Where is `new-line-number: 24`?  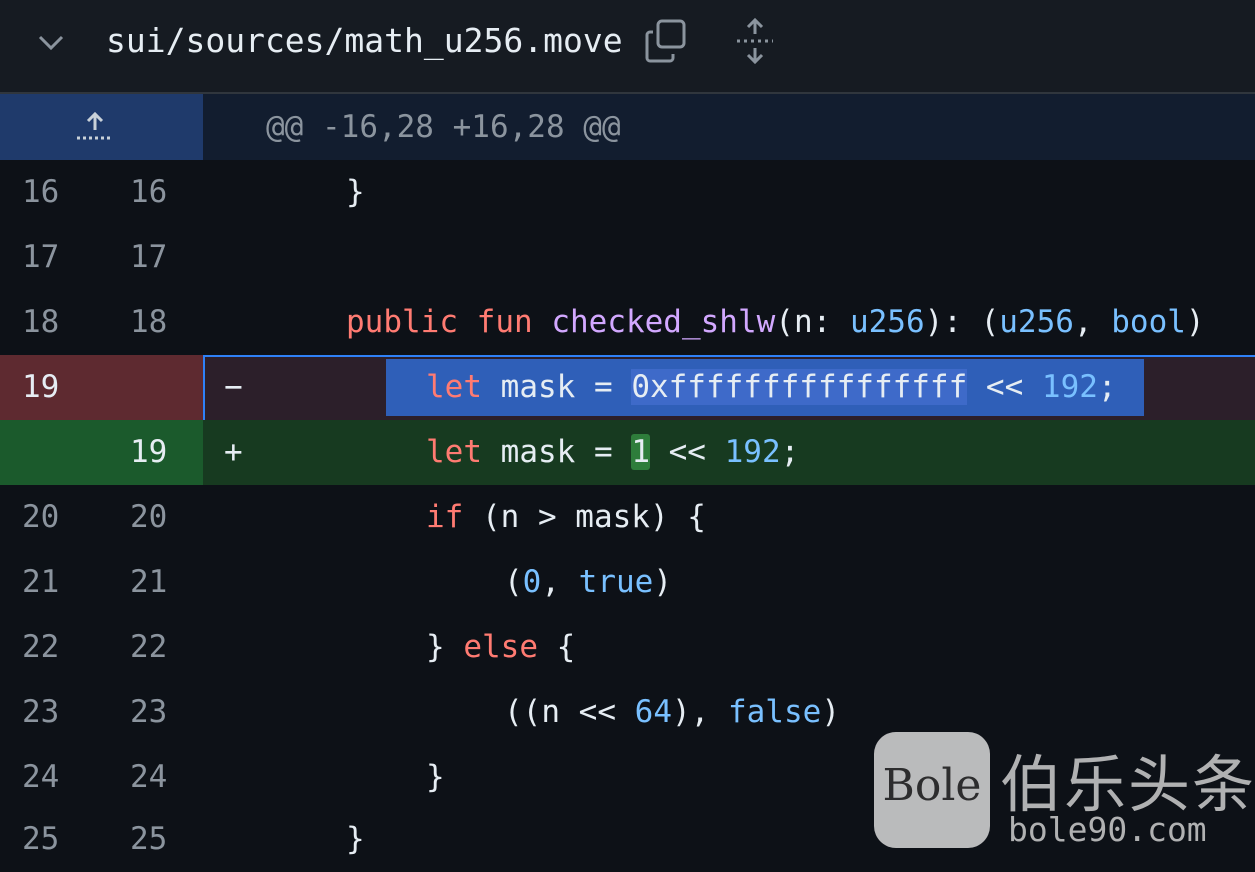
new-line-number: 24 is located at coordinates (148, 777).